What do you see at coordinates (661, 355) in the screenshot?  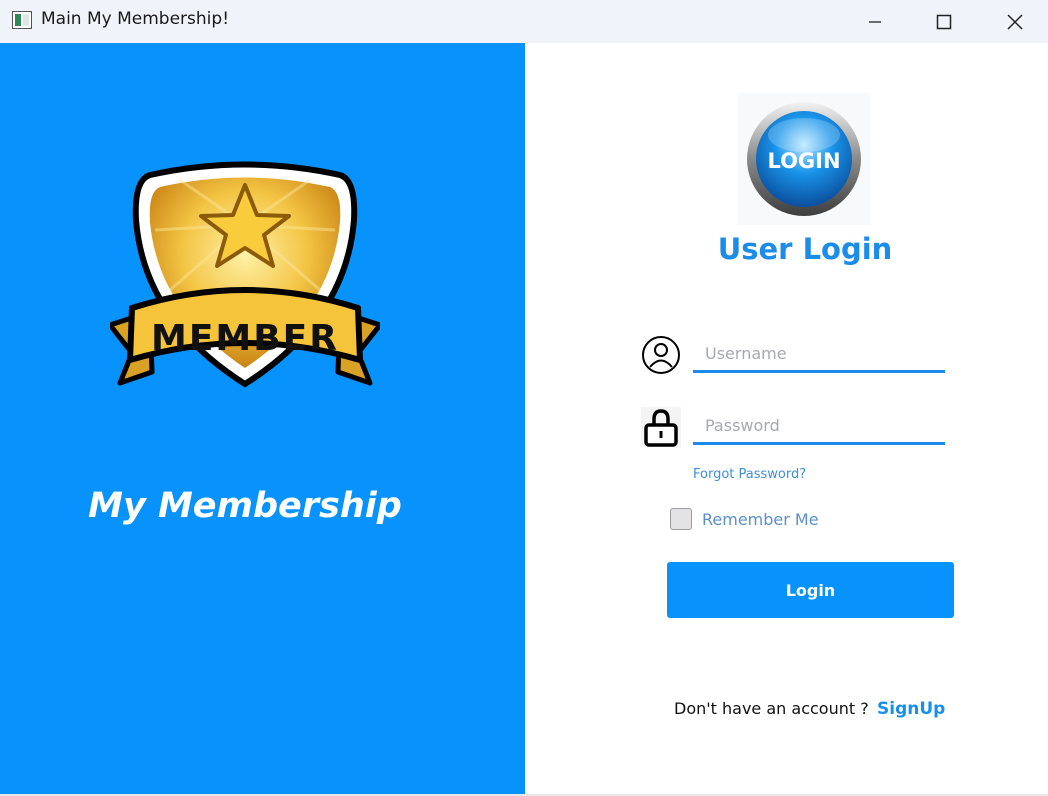 I see `user-icon` at bounding box center [661, 355].